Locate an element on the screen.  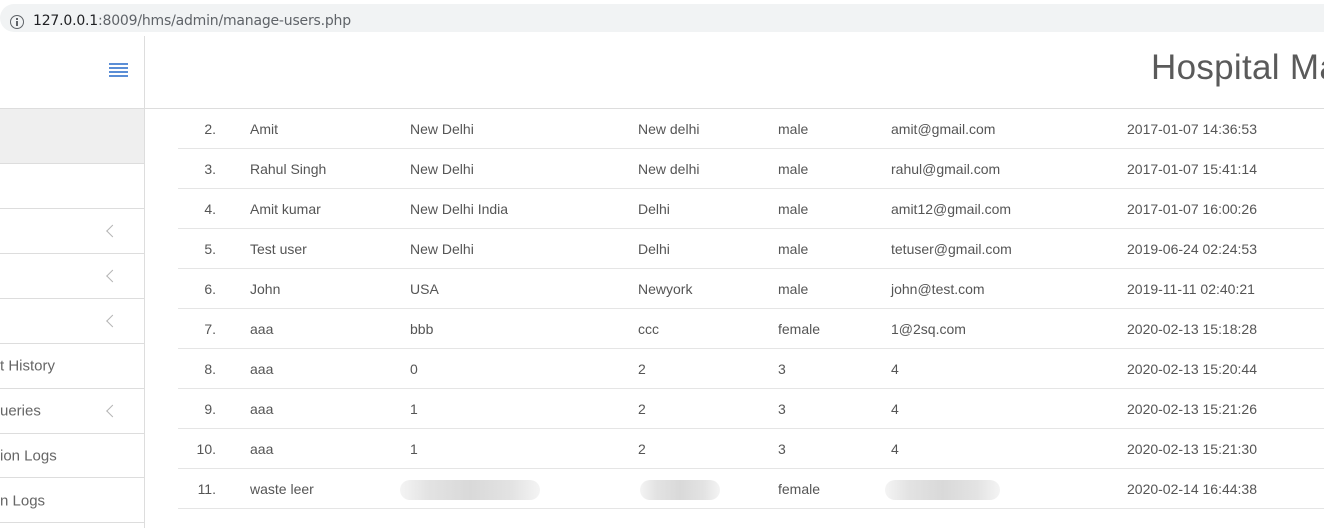
row-number: 9. is located at coordinates (210, 409).